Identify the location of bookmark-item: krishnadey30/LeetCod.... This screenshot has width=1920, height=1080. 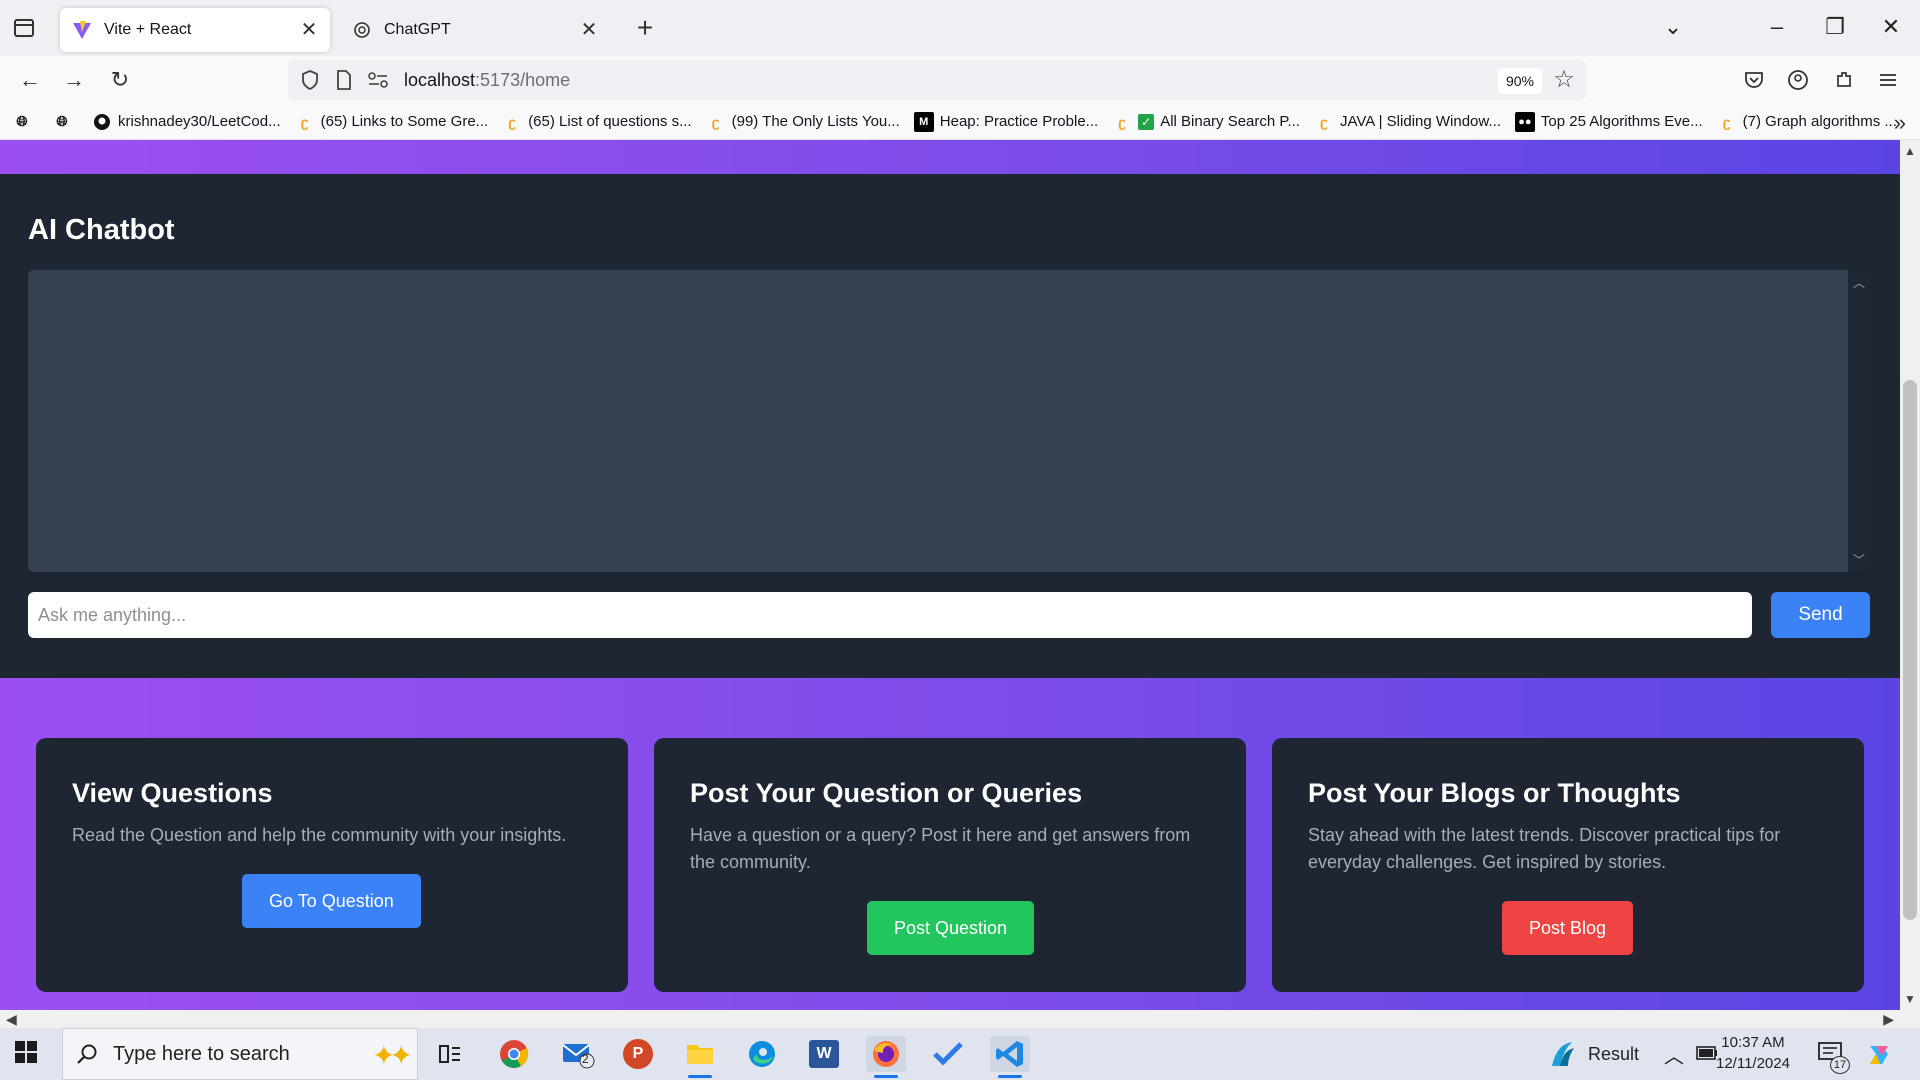
(186, 122).